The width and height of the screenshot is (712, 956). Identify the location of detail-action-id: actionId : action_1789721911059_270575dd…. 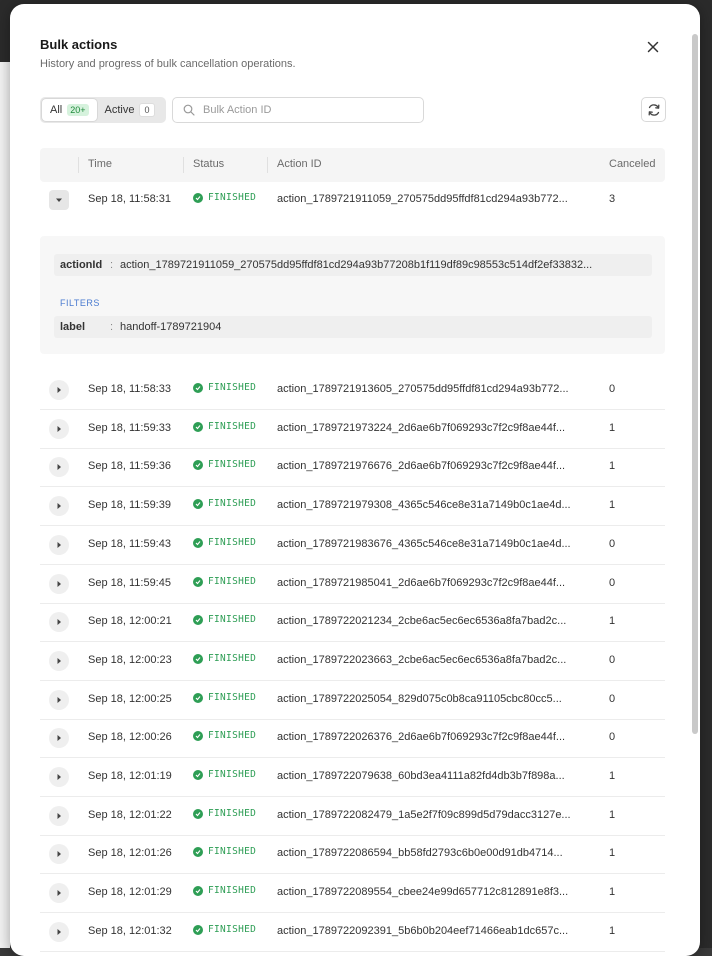
(353, 265).